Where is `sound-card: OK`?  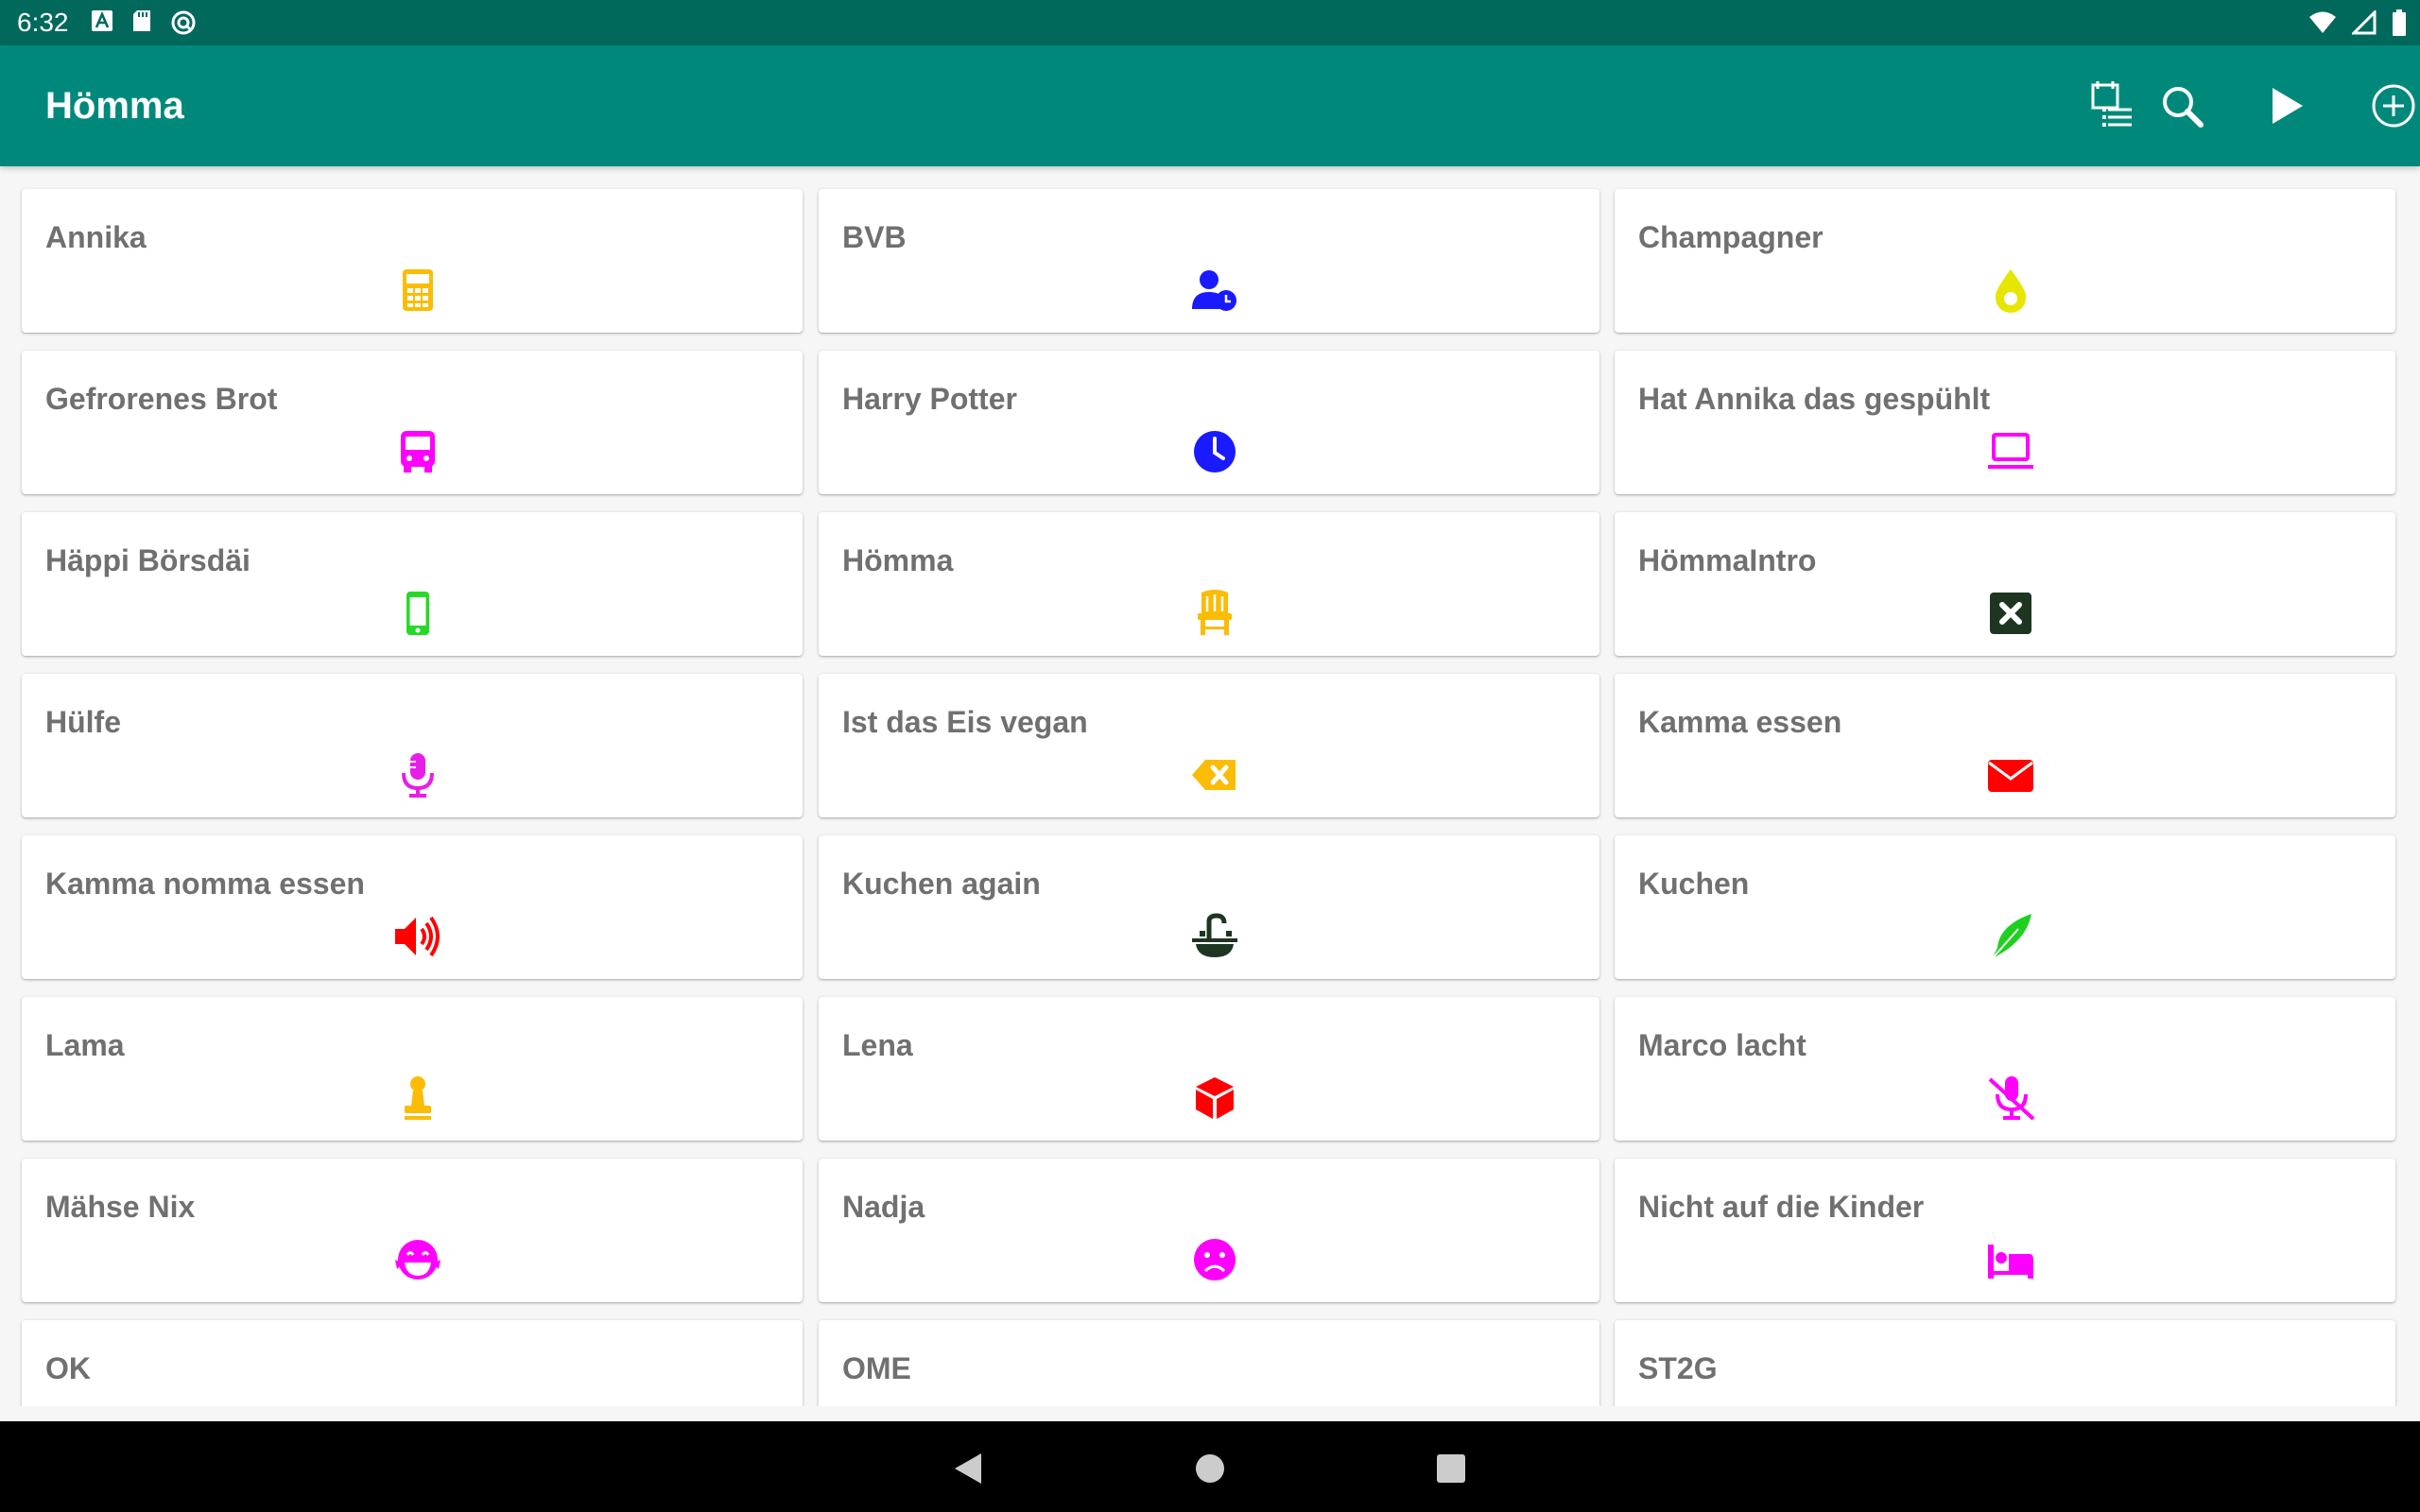 sound-card: OK is located at coordinates (412, 1363).